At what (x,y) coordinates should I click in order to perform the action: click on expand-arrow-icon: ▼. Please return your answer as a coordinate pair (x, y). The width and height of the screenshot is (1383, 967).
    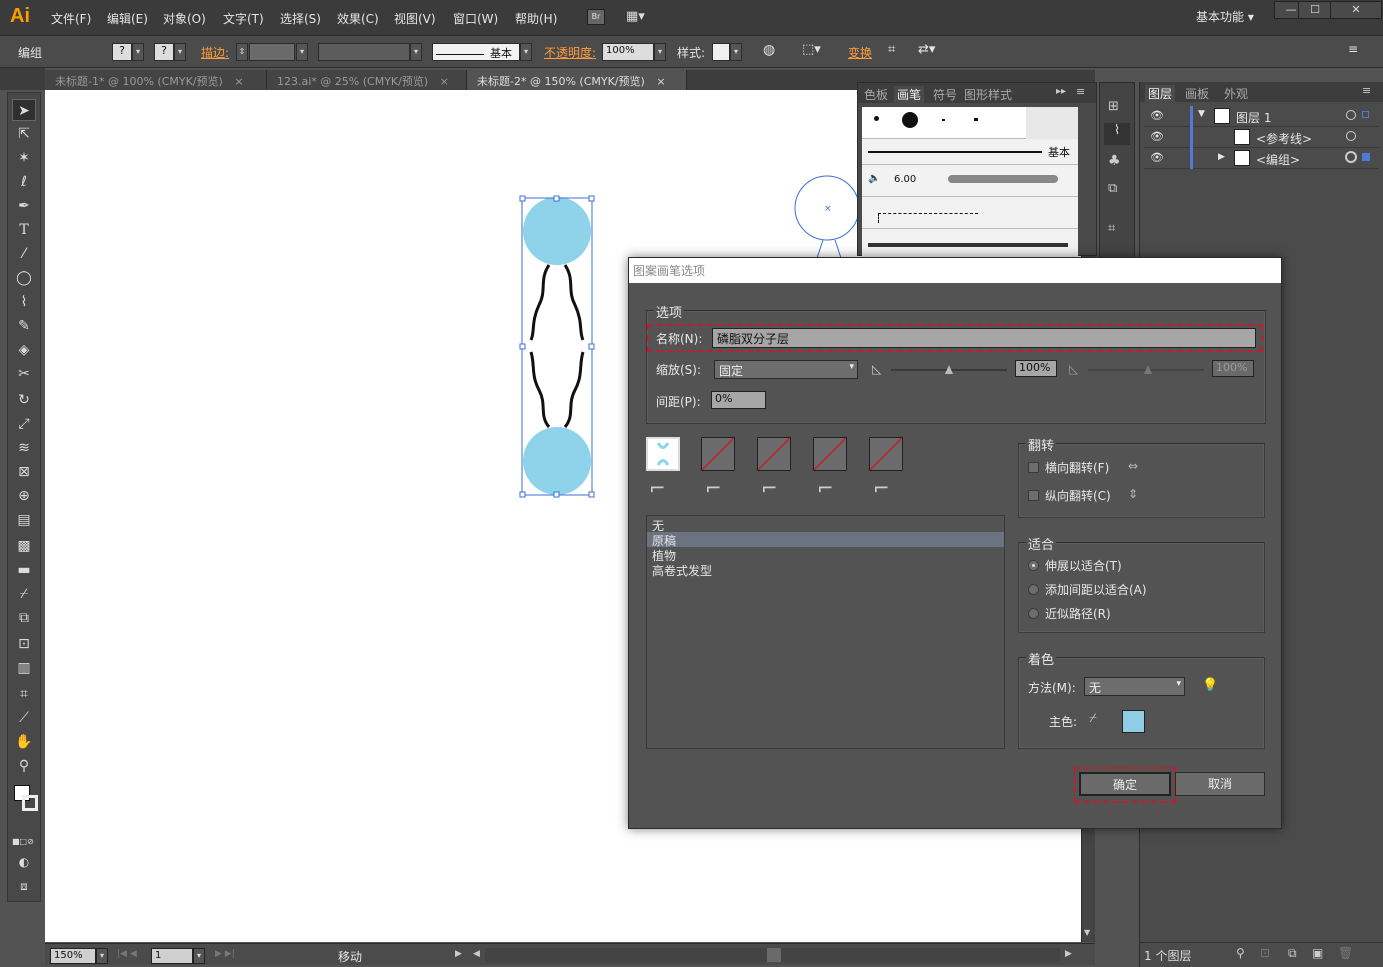
    Looking at the image, I should click on (1201, 114).